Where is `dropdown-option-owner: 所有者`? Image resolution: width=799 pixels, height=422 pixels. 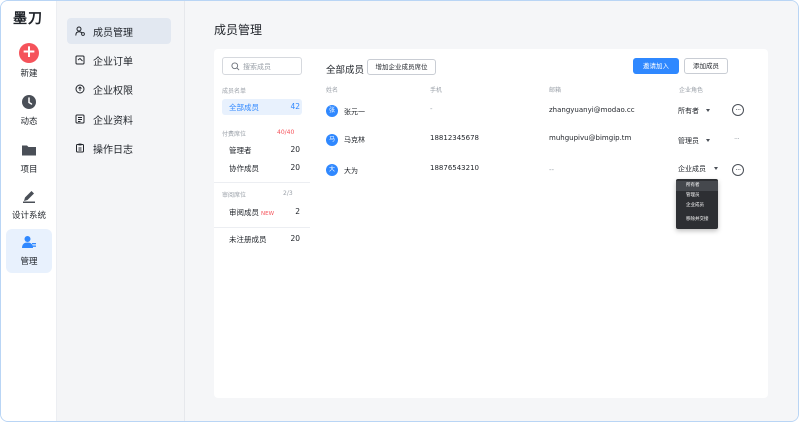
dropdown-option-owner: 所有者 is located at coordinates (697, 186).